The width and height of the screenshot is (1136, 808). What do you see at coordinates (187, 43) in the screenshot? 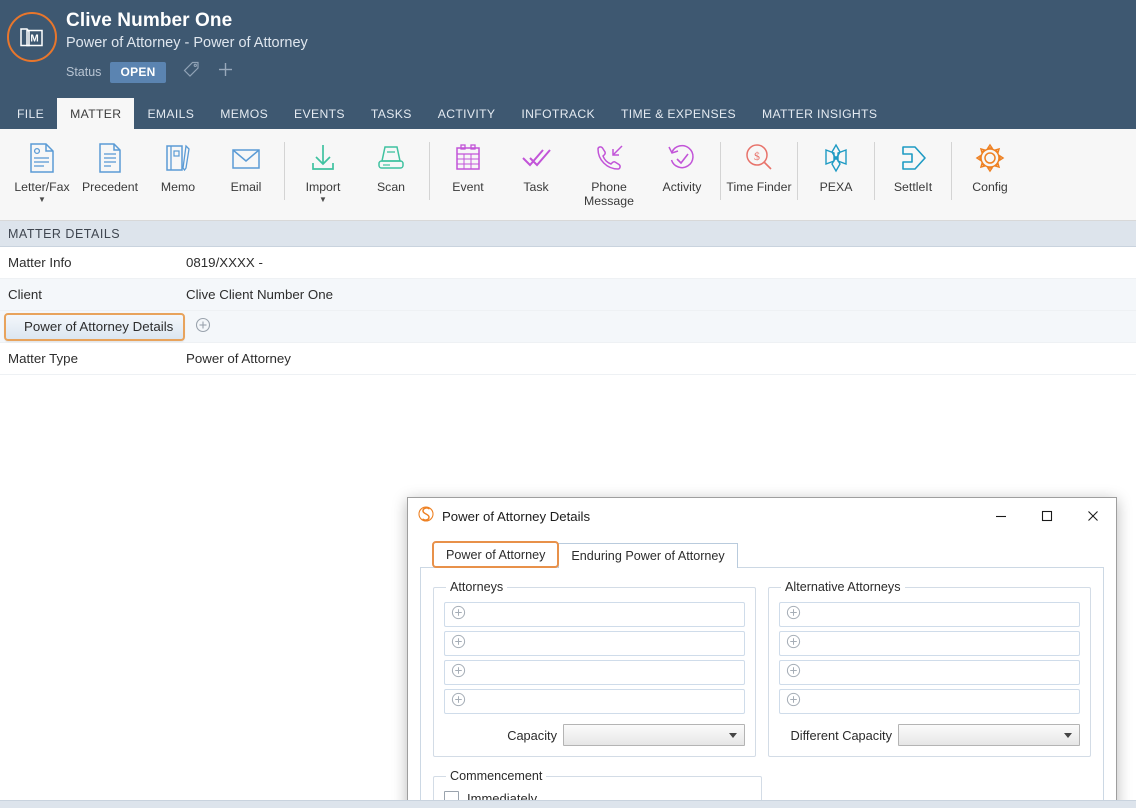
I see `matter-subtitle: Power of Attorney - Power of Attorney` at bounding box center [187, 43].